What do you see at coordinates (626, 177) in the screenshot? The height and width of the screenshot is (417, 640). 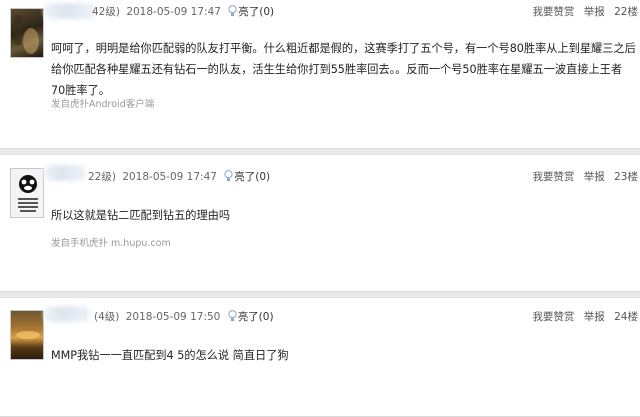 I see `floor-number: 23楼` at bounding box center [626, 177].